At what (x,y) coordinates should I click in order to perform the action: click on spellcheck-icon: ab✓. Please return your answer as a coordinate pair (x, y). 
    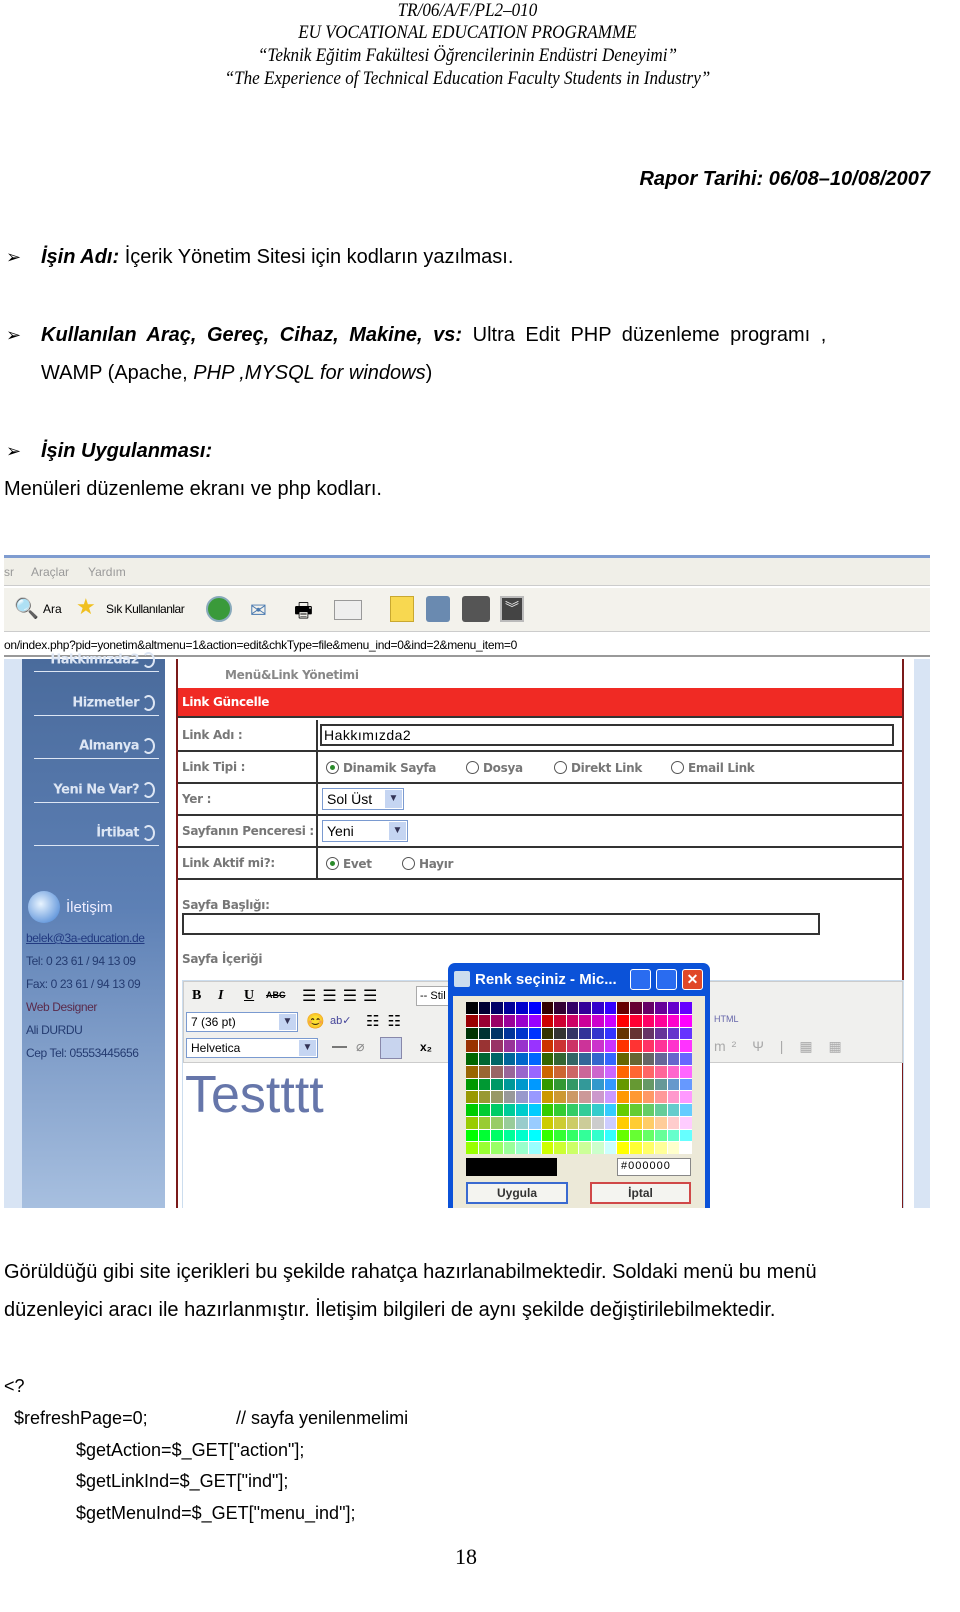
    Looking at the image, I should click on (340, 1020).